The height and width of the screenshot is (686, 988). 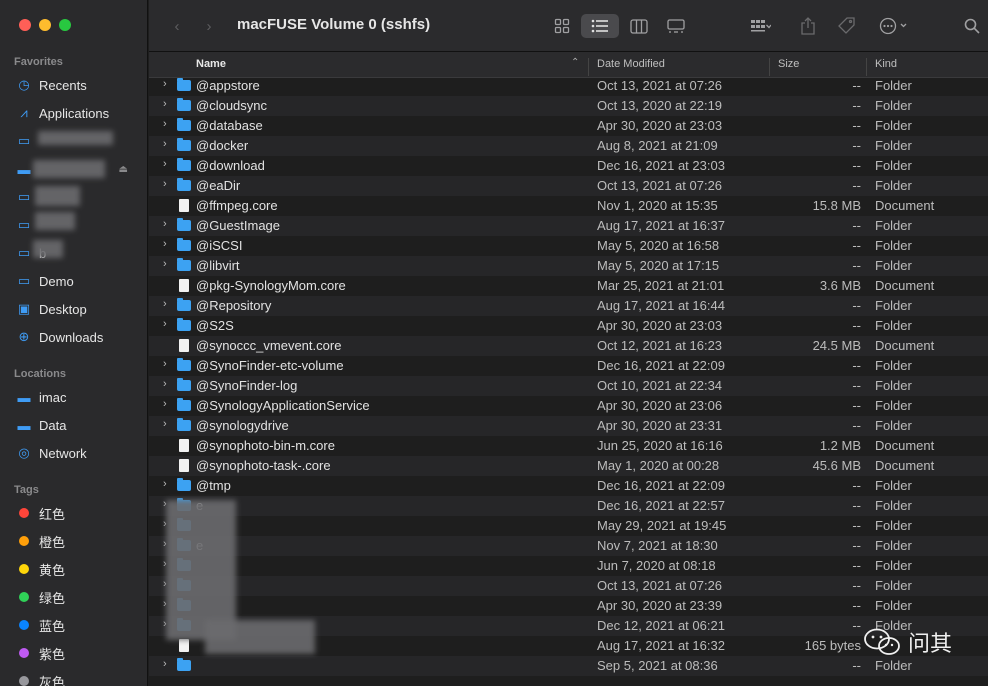 I want to click on sidebar-item-tag-4: 蓝色, so click(x=74, y=625).